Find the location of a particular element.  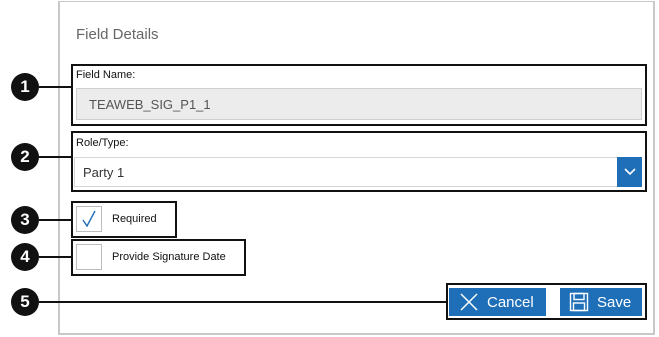

role-type-label: Role/Type: is located at coordinates (102, 143).